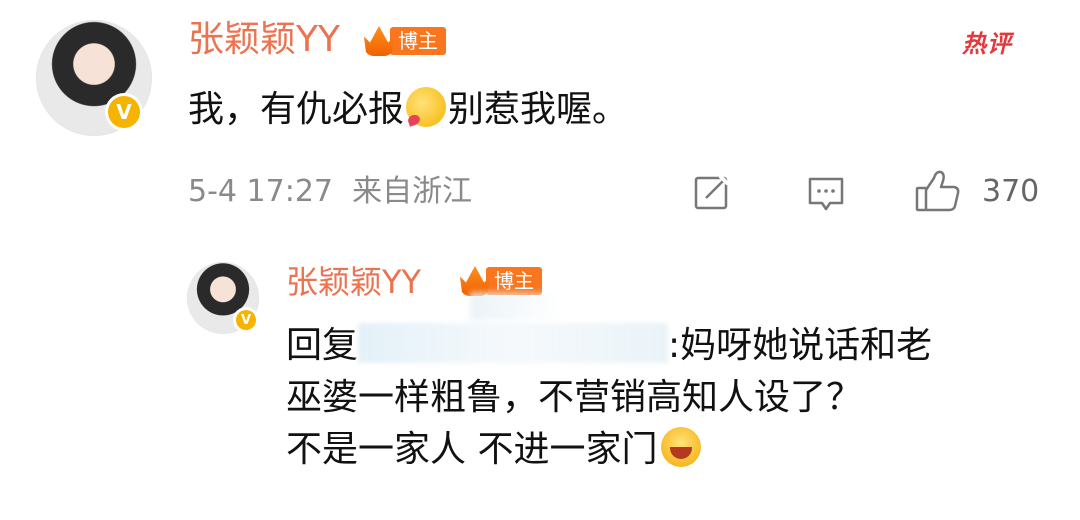  Describe the element at coordinates (513, 343) in the screenshot. I see `redacted-username` at that location.